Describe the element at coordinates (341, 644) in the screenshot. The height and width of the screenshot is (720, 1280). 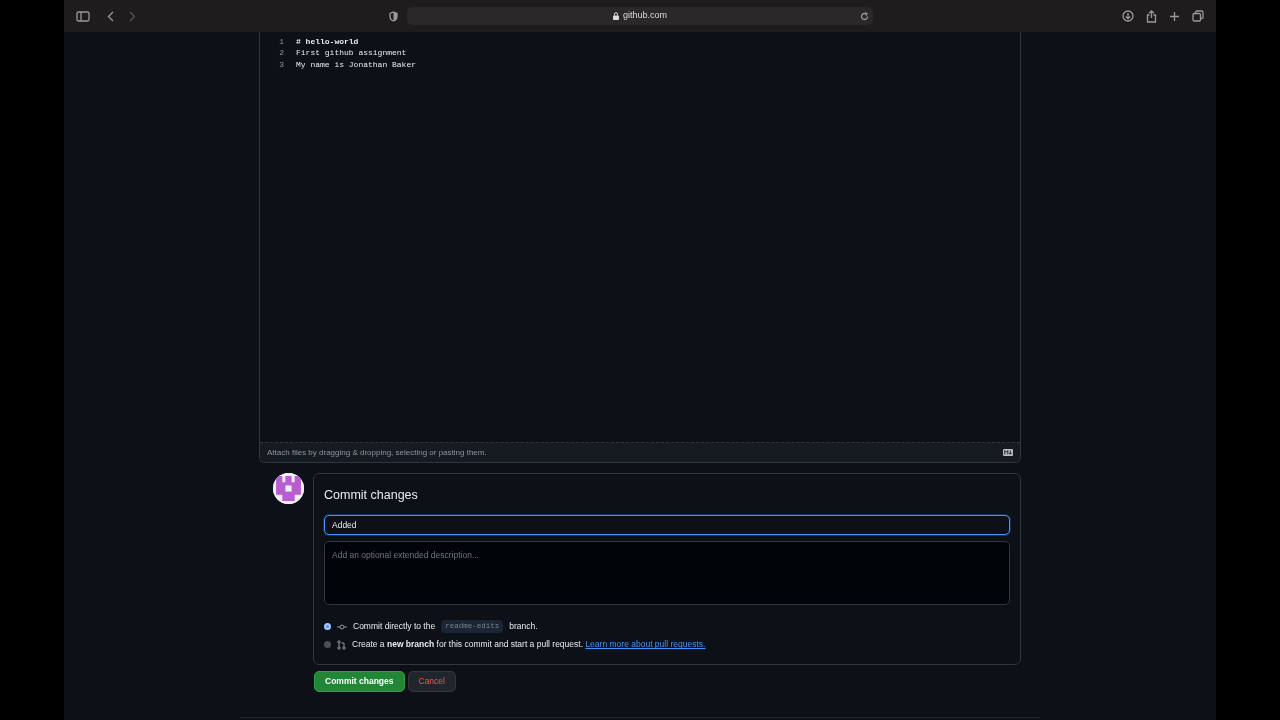
I see `pull-request-icon` at that location.